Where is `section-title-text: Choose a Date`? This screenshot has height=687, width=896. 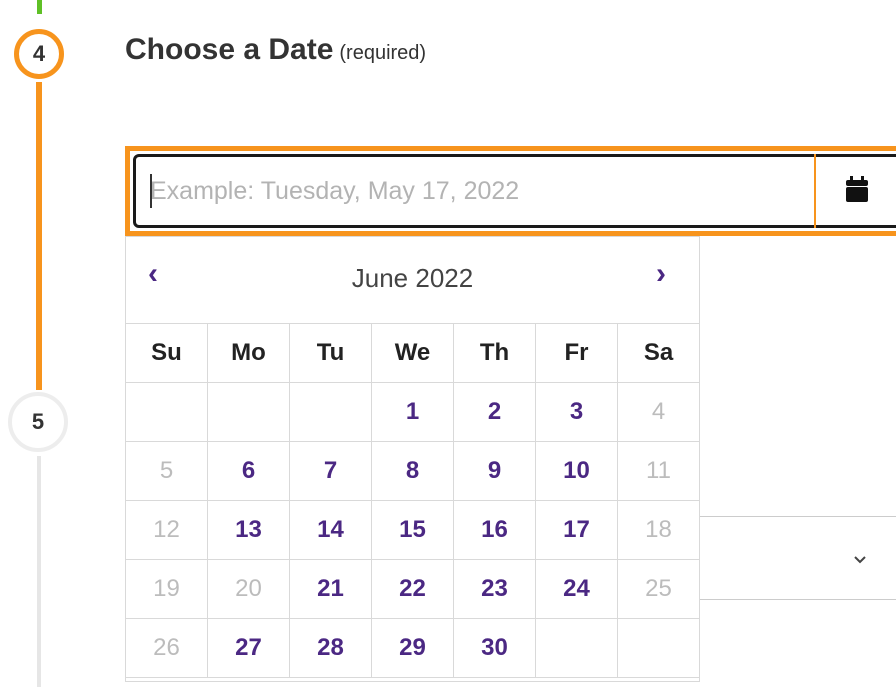 section-title-text: Choose a Date is located at coordinates (229, 49).